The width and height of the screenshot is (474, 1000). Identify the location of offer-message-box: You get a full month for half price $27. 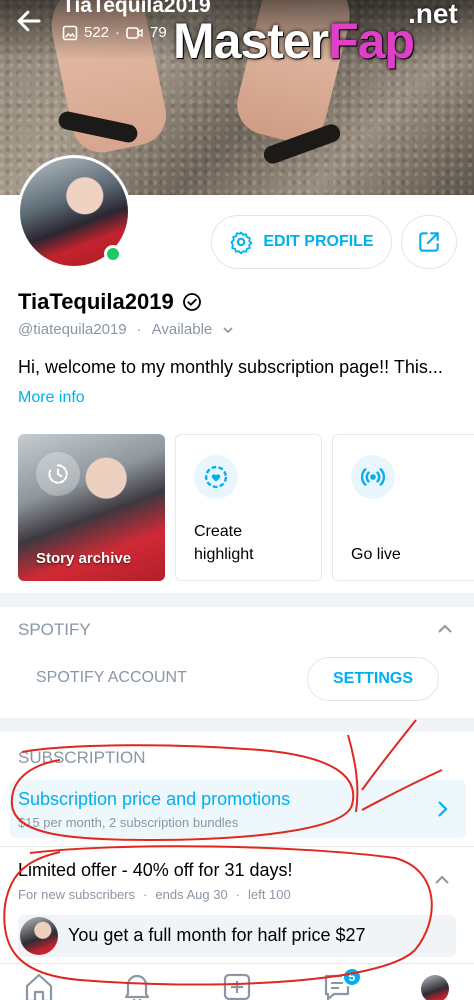
(237, 936).